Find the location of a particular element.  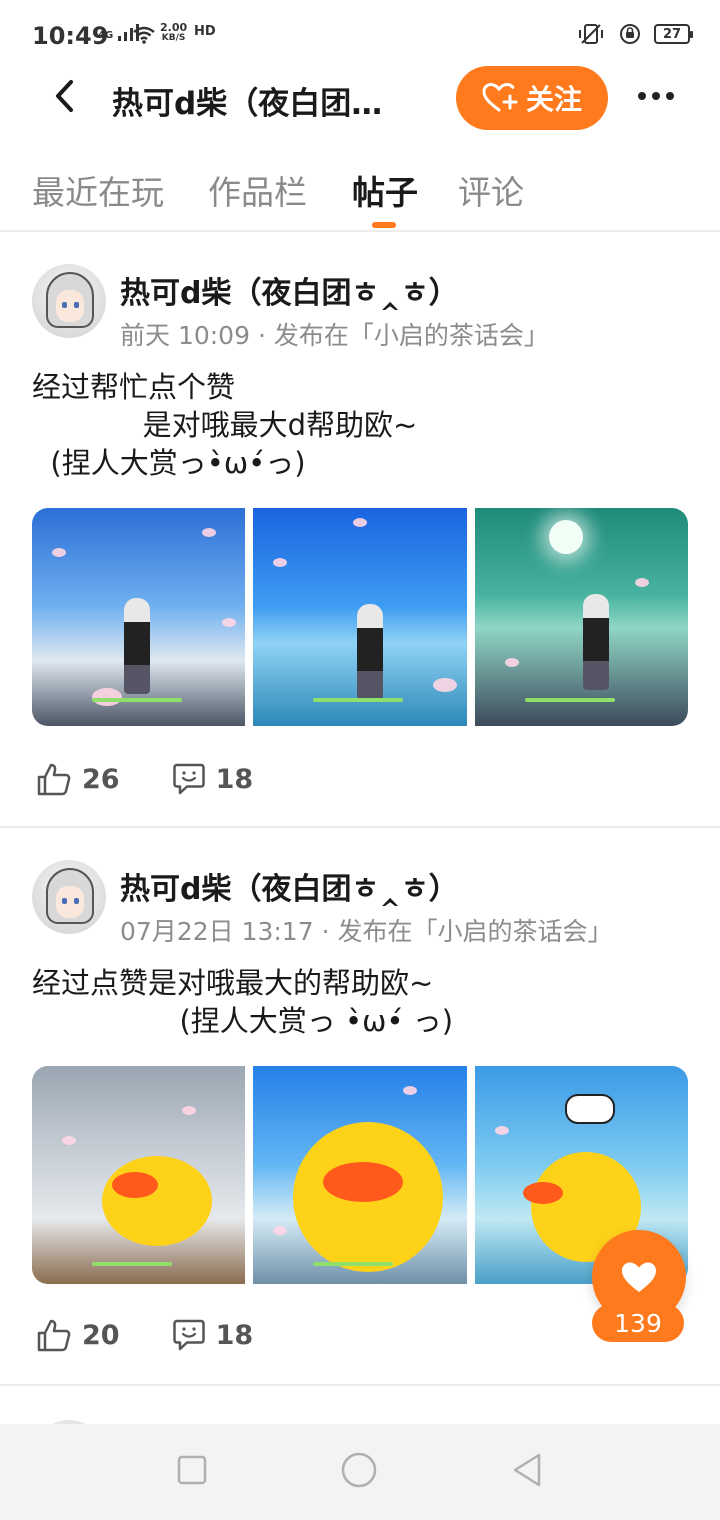

back-button is located at coordinates (64, 96).